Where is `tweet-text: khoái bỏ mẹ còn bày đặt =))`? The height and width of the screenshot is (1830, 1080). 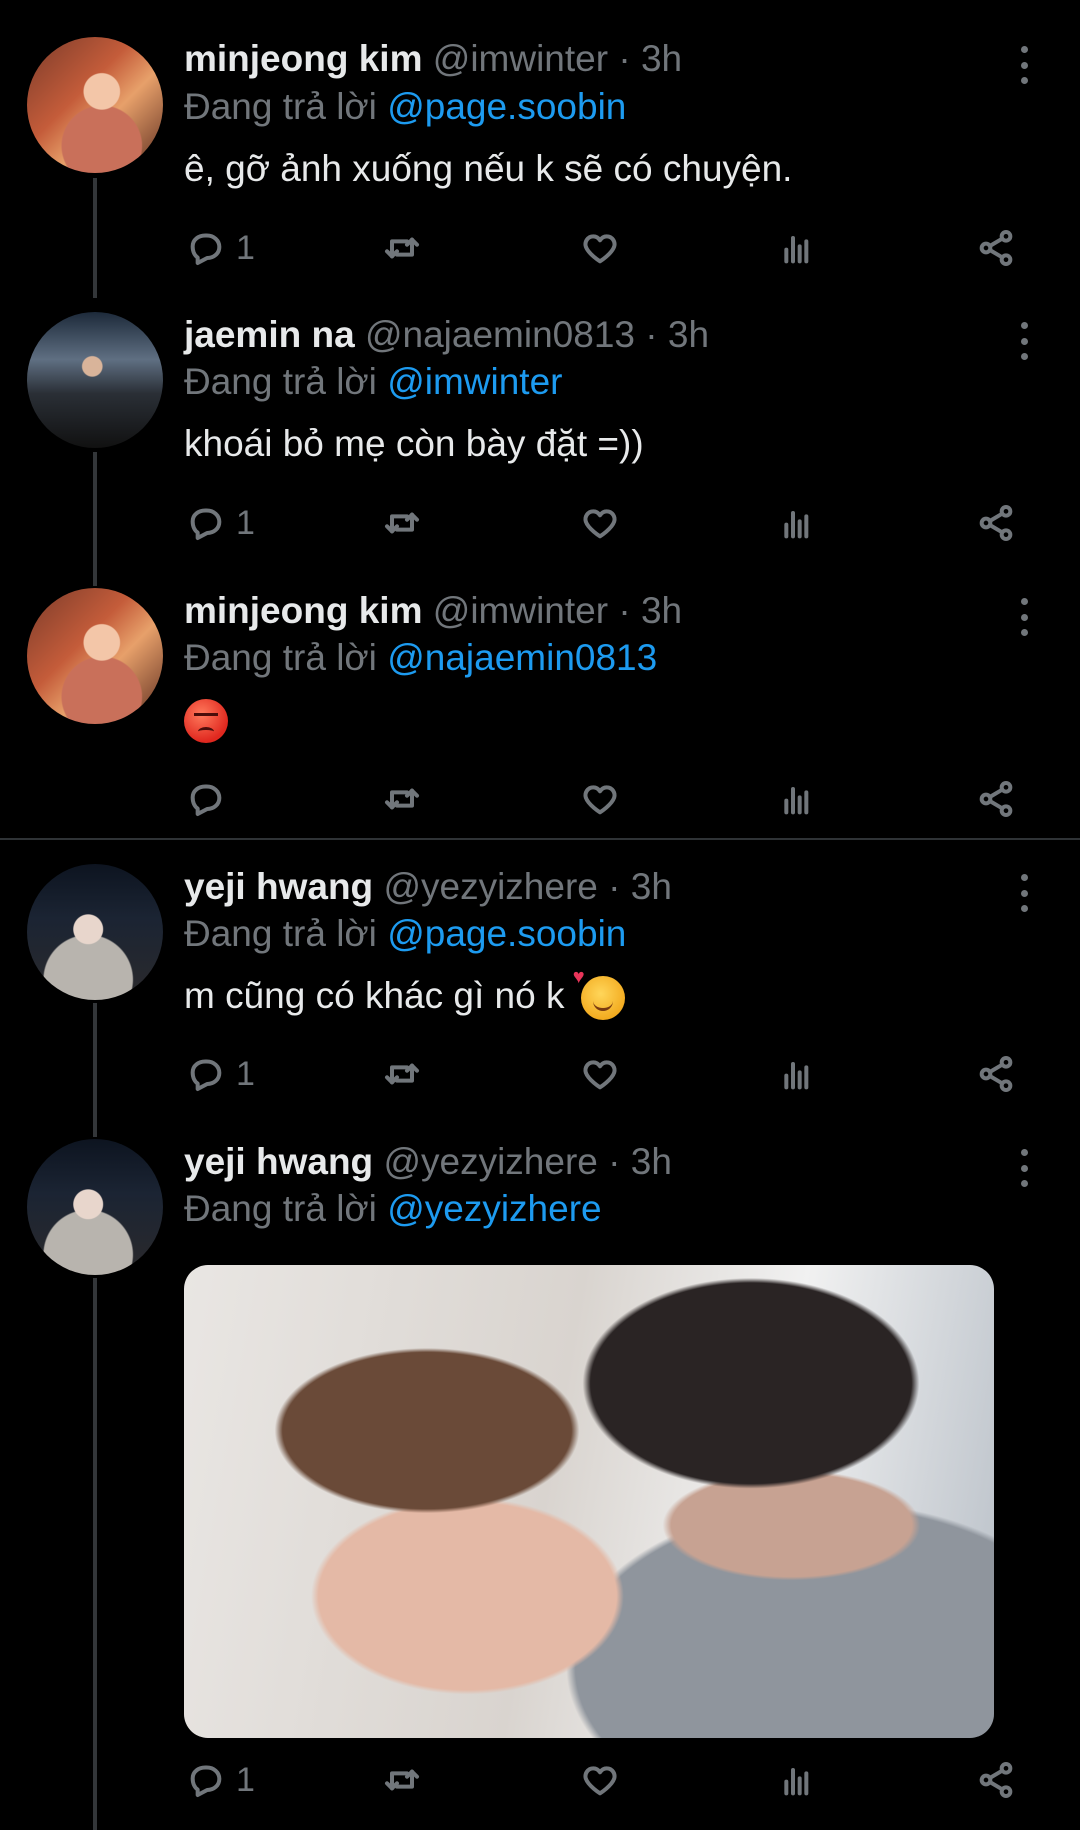
tweet-text: khoái bỏ mẹ còn bày đặt =)) is located at coordinates (414, 443).